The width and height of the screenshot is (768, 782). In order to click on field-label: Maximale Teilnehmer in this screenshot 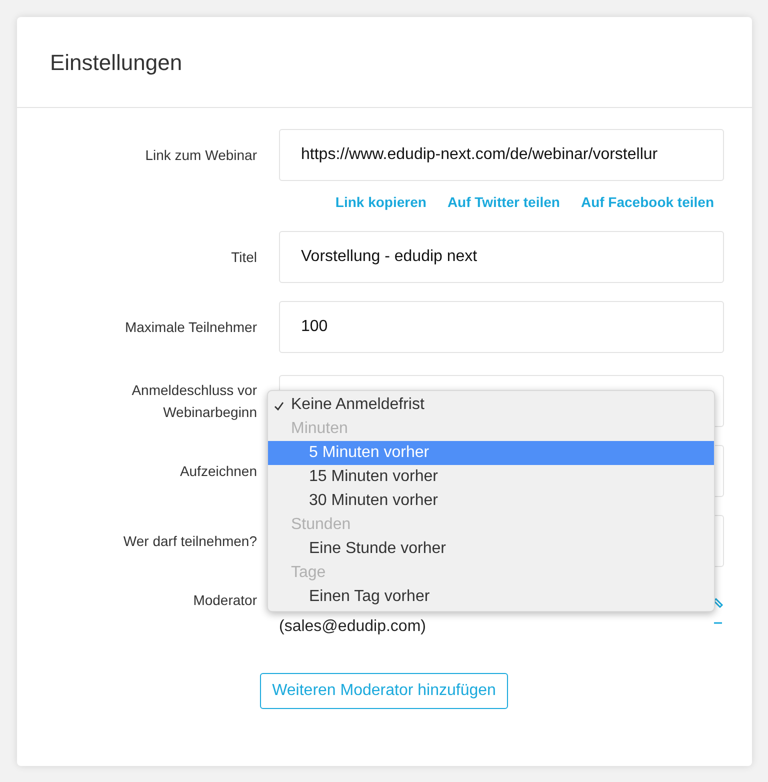, I will do `click(190, 327)`.